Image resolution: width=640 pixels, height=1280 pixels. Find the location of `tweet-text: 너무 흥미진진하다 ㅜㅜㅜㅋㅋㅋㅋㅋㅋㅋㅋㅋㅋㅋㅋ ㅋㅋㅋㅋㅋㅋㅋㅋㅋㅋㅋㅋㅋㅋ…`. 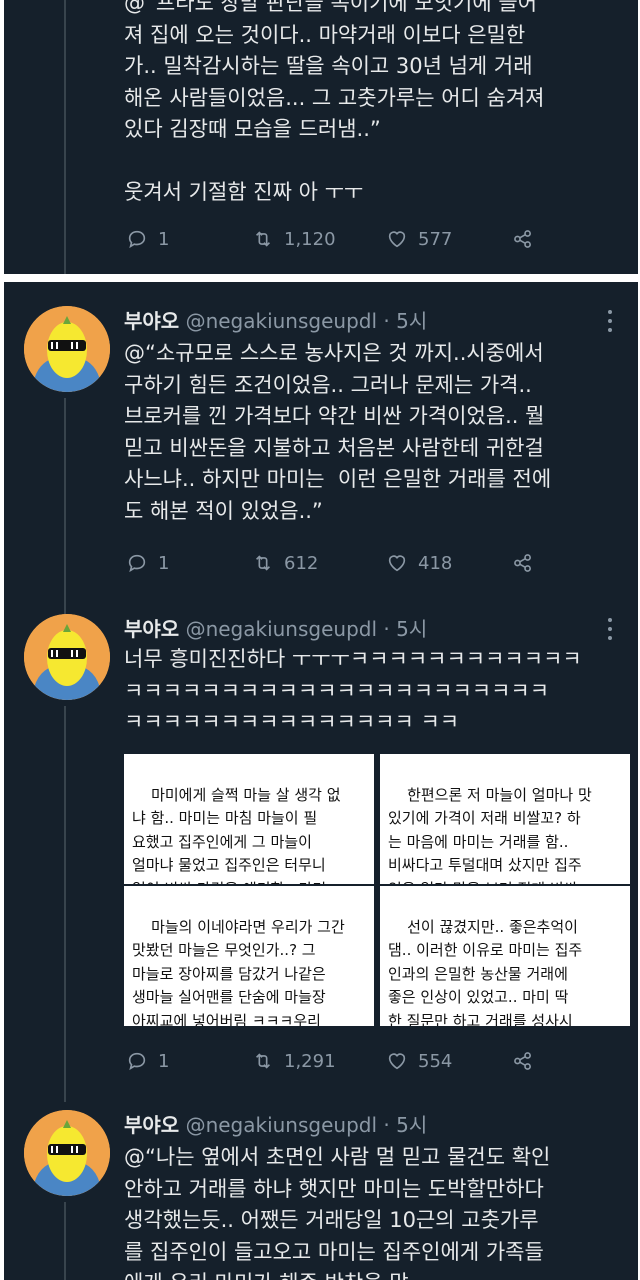

tweet-text: 너무 흥미진진하다 ㅜㅜㅜㅋㅋㅋㅋㅋㅋㅋㅋㅋㅋㅋㅋ ㅋㅋㅋㅋㅋㅋㅋㅋㅋㅋㅋㅋㅋㅋ… is located at coordinates (353, 690).